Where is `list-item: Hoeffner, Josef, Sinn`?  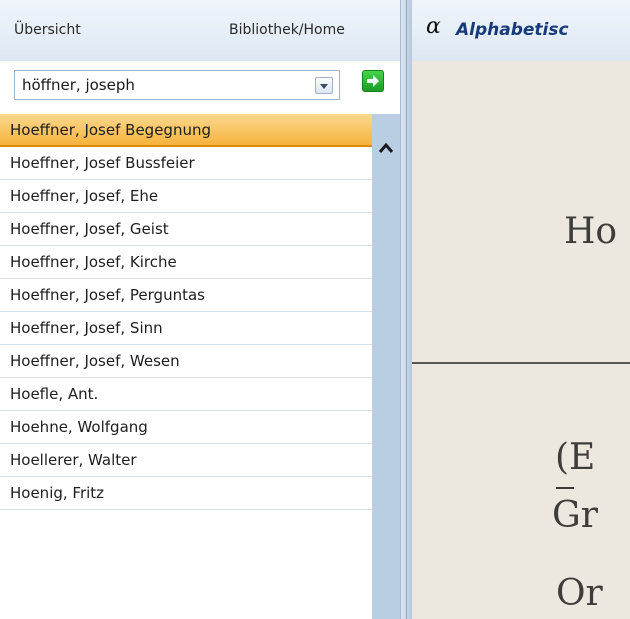 list-item: Hoeffner, Josef, Sinn is located at coordinates (186, 328).